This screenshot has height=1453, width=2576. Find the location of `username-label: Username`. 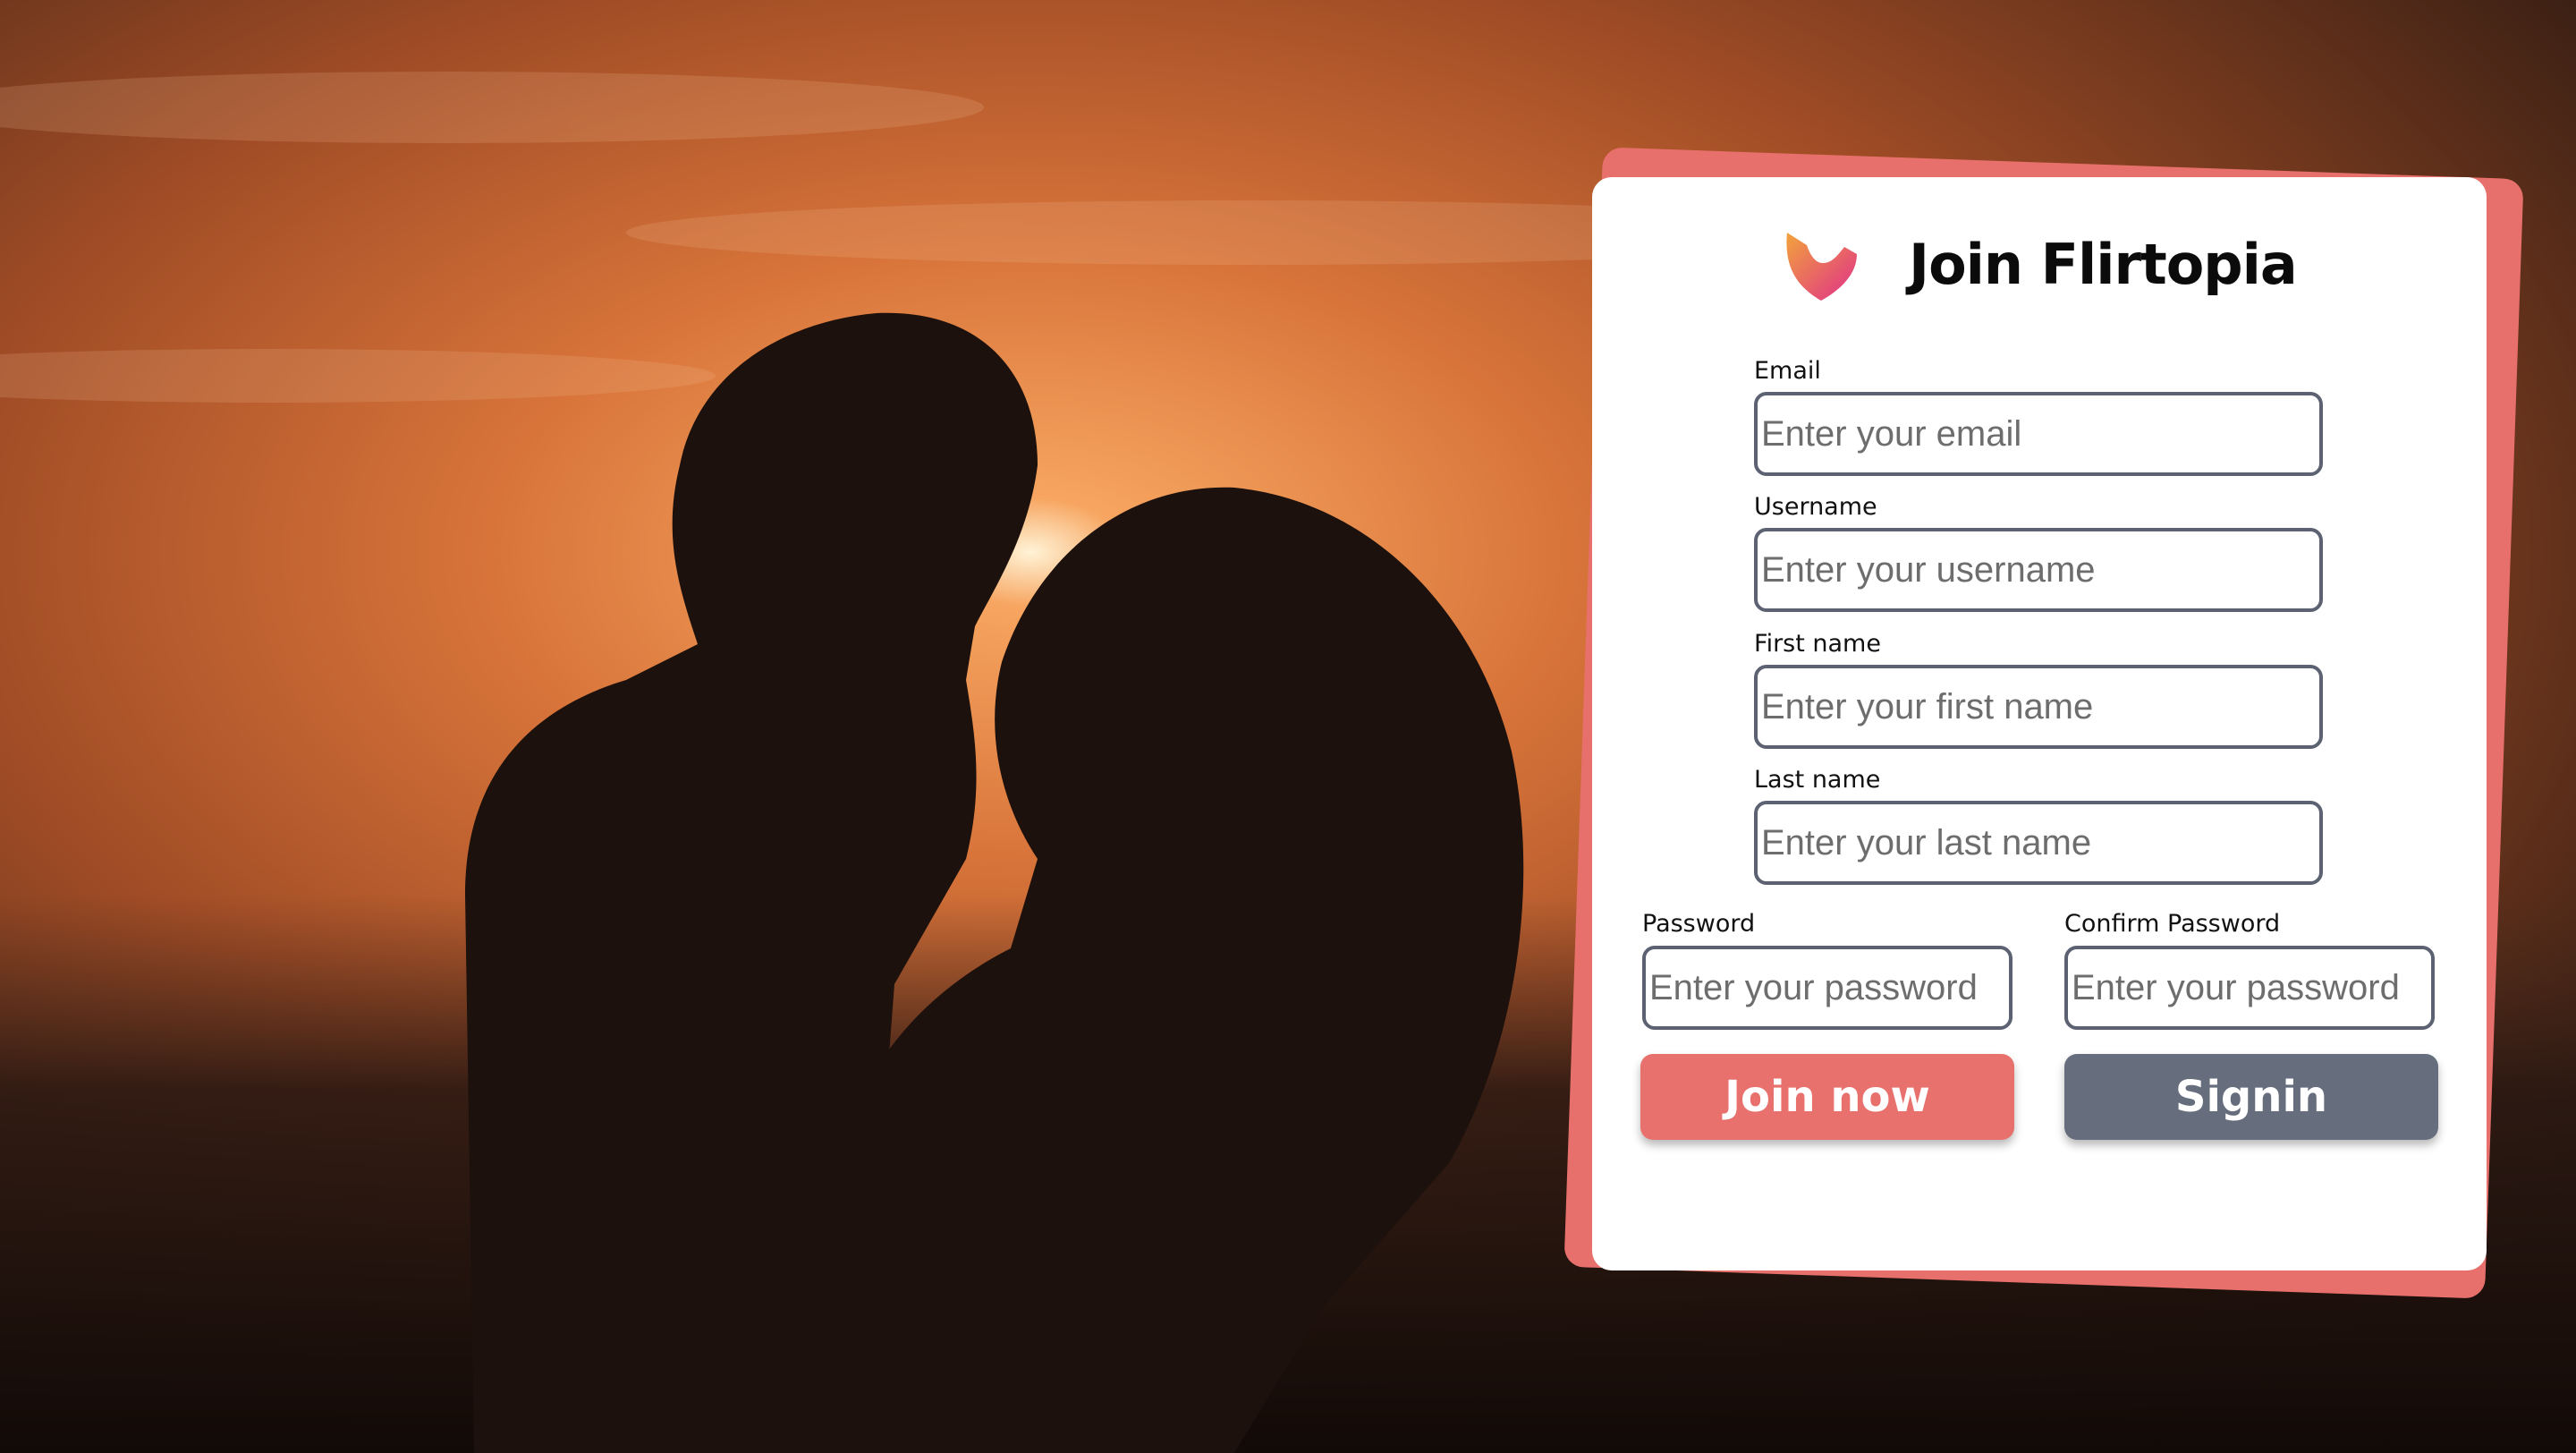

username-label: Username is located at coordinates (1815, 507).